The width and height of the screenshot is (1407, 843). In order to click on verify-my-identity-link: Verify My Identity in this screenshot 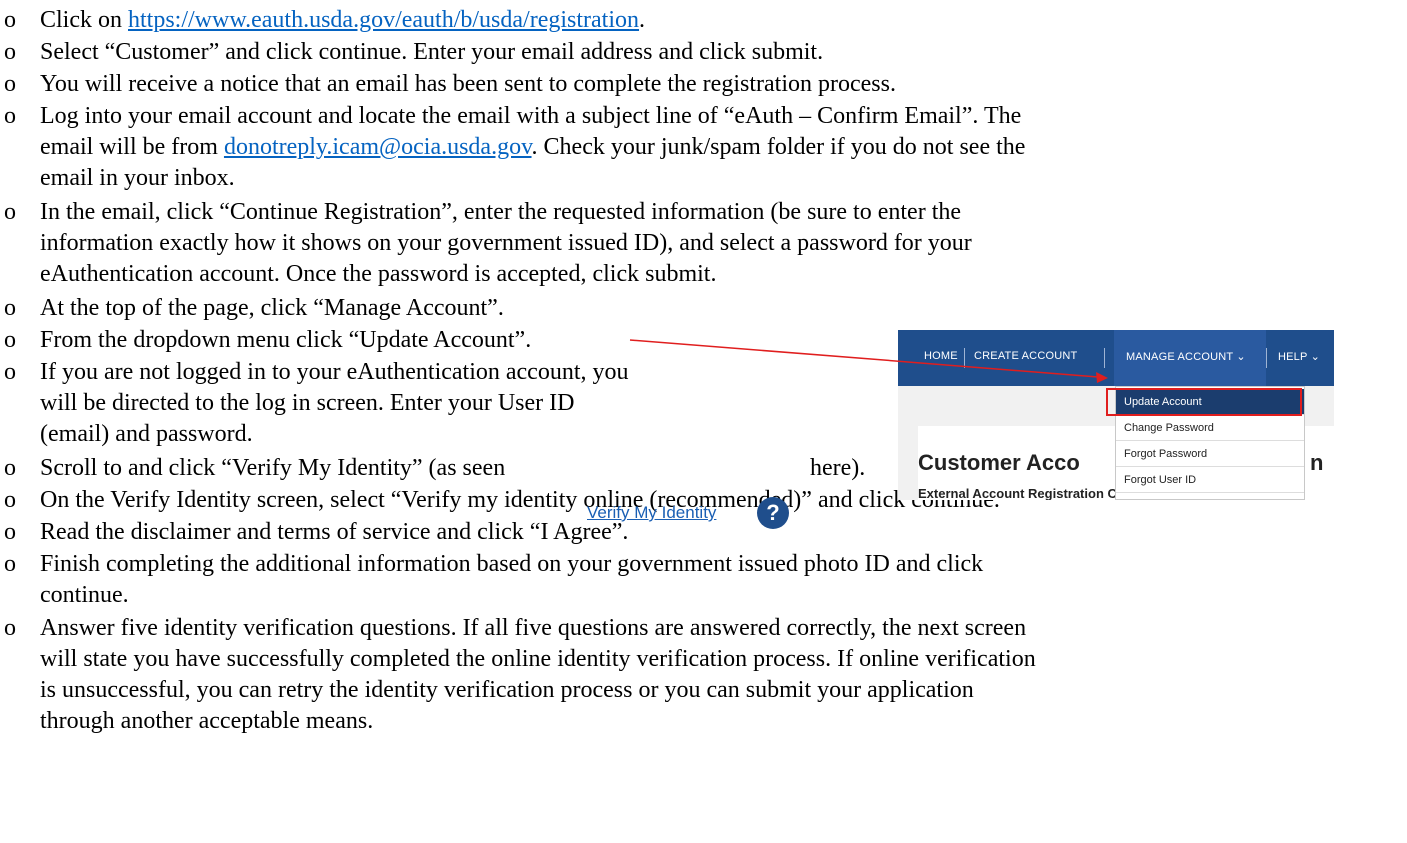, I will do `click(651, 513)`.